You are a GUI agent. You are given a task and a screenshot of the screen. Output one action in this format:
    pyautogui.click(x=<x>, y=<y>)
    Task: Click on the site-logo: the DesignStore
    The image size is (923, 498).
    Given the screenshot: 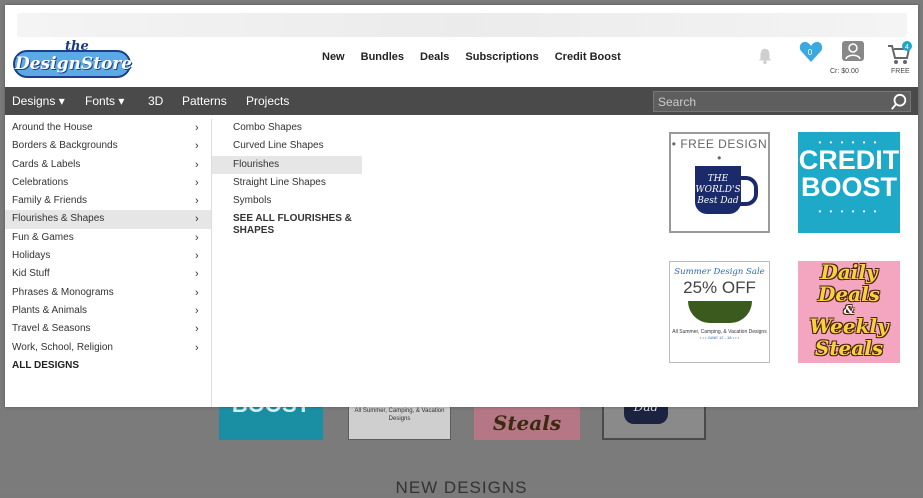 What is the action you would take?
    pyautogui.click(x=73, y=60)
    